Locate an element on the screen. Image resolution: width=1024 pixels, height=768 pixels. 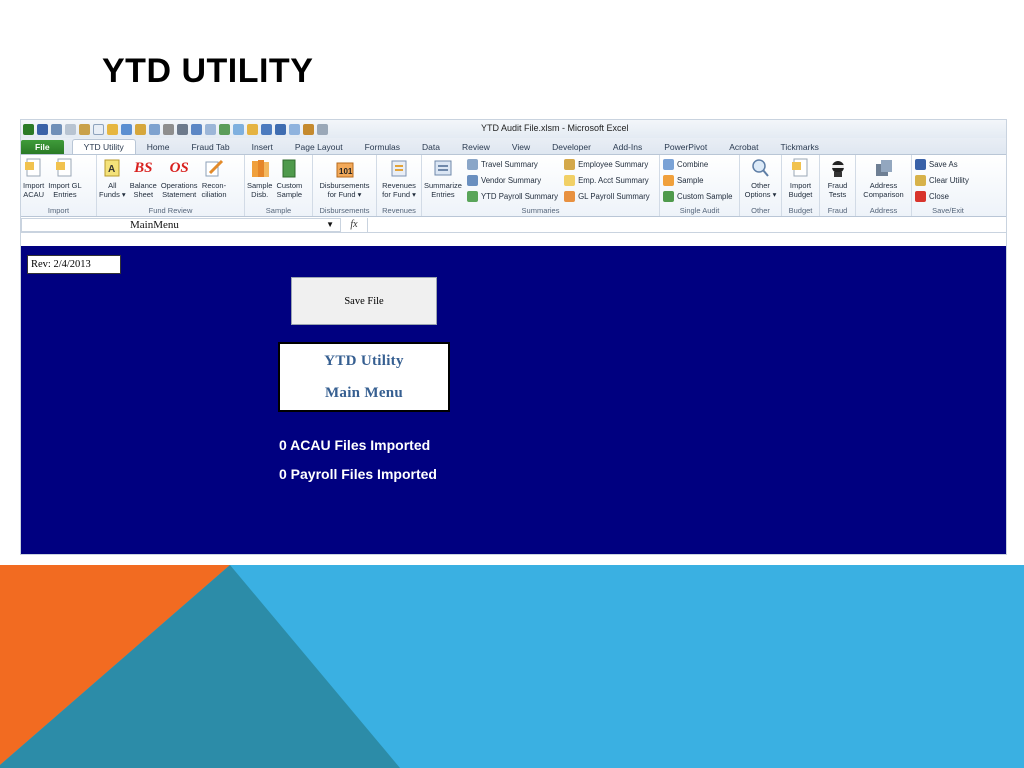
bar-chart-icon is located at coordinates (308, 129).